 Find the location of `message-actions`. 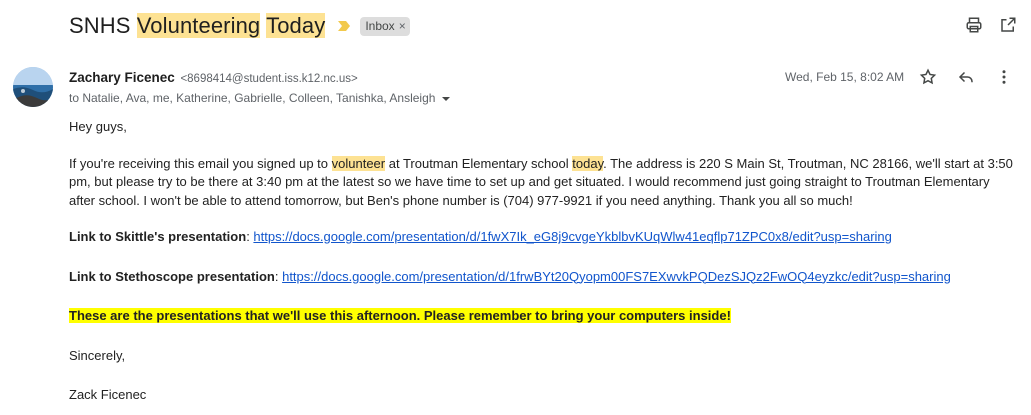

message-actions is located at coordinates (966, 77).